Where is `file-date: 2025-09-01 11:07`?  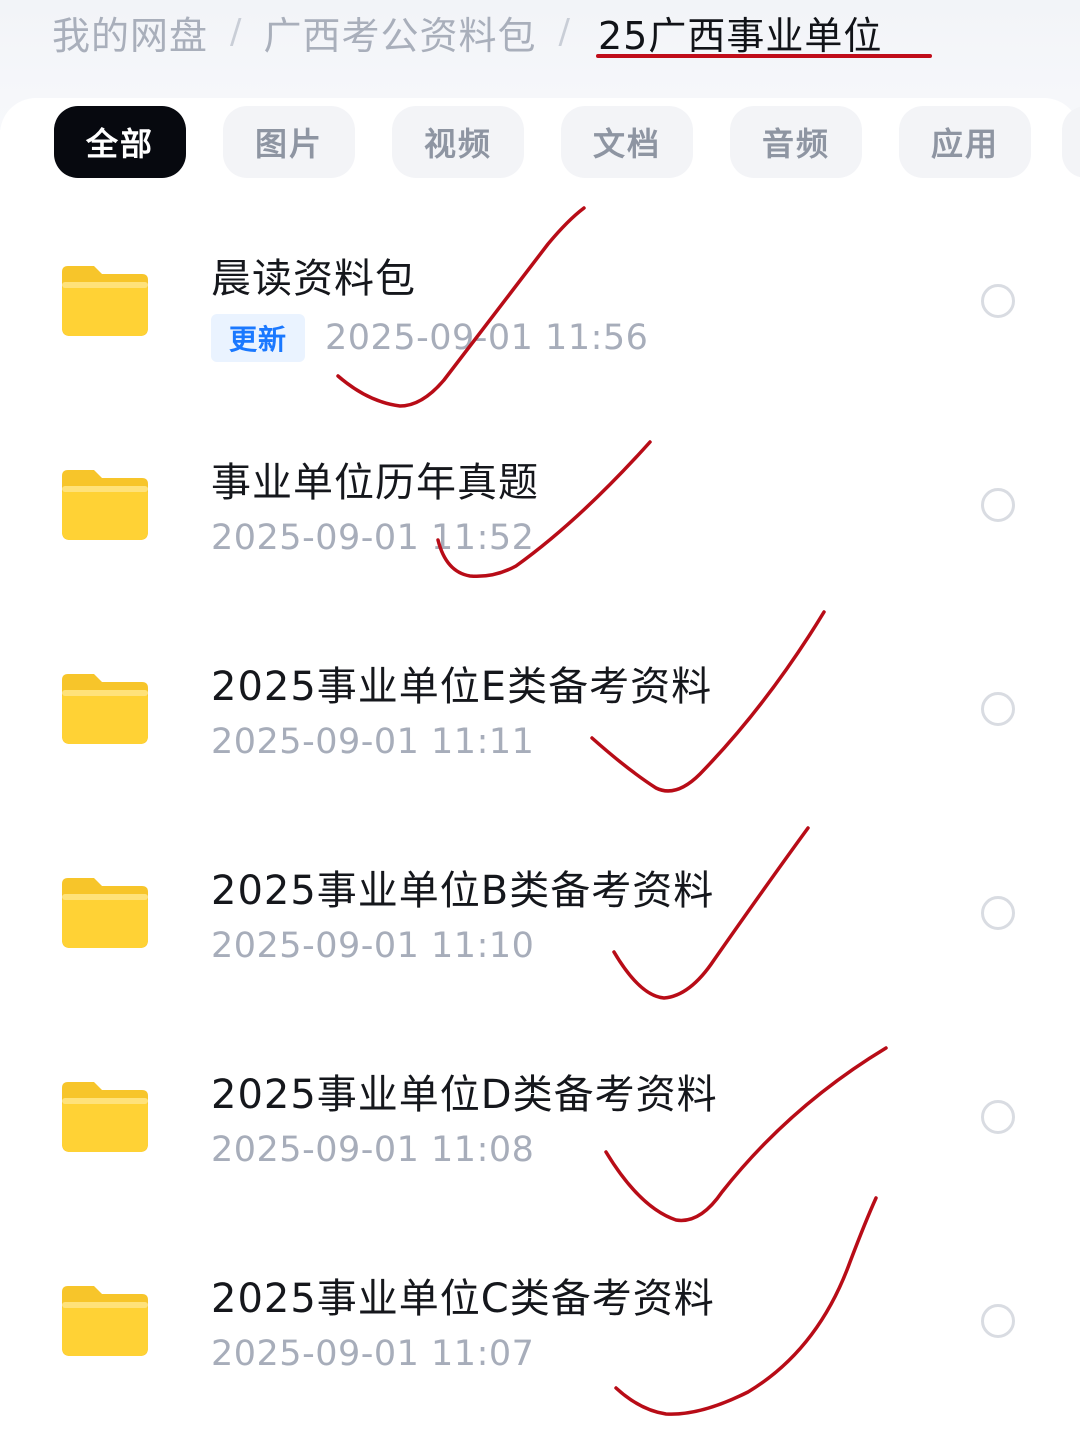 file-date: 2025-09-01 11:07 is located at coordinates (373, 1354).